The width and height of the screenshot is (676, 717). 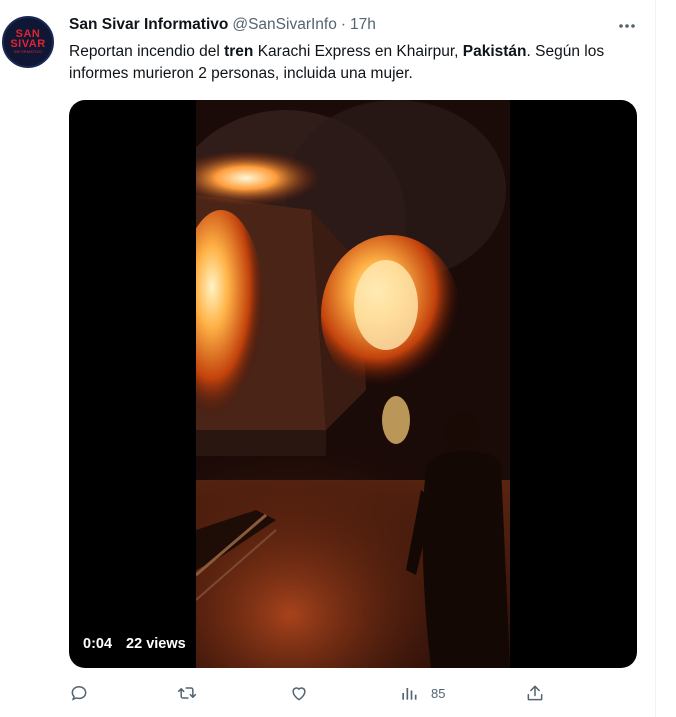 I want to click on author-handle: @SanSivarInfo, so click(x=284, y=25).